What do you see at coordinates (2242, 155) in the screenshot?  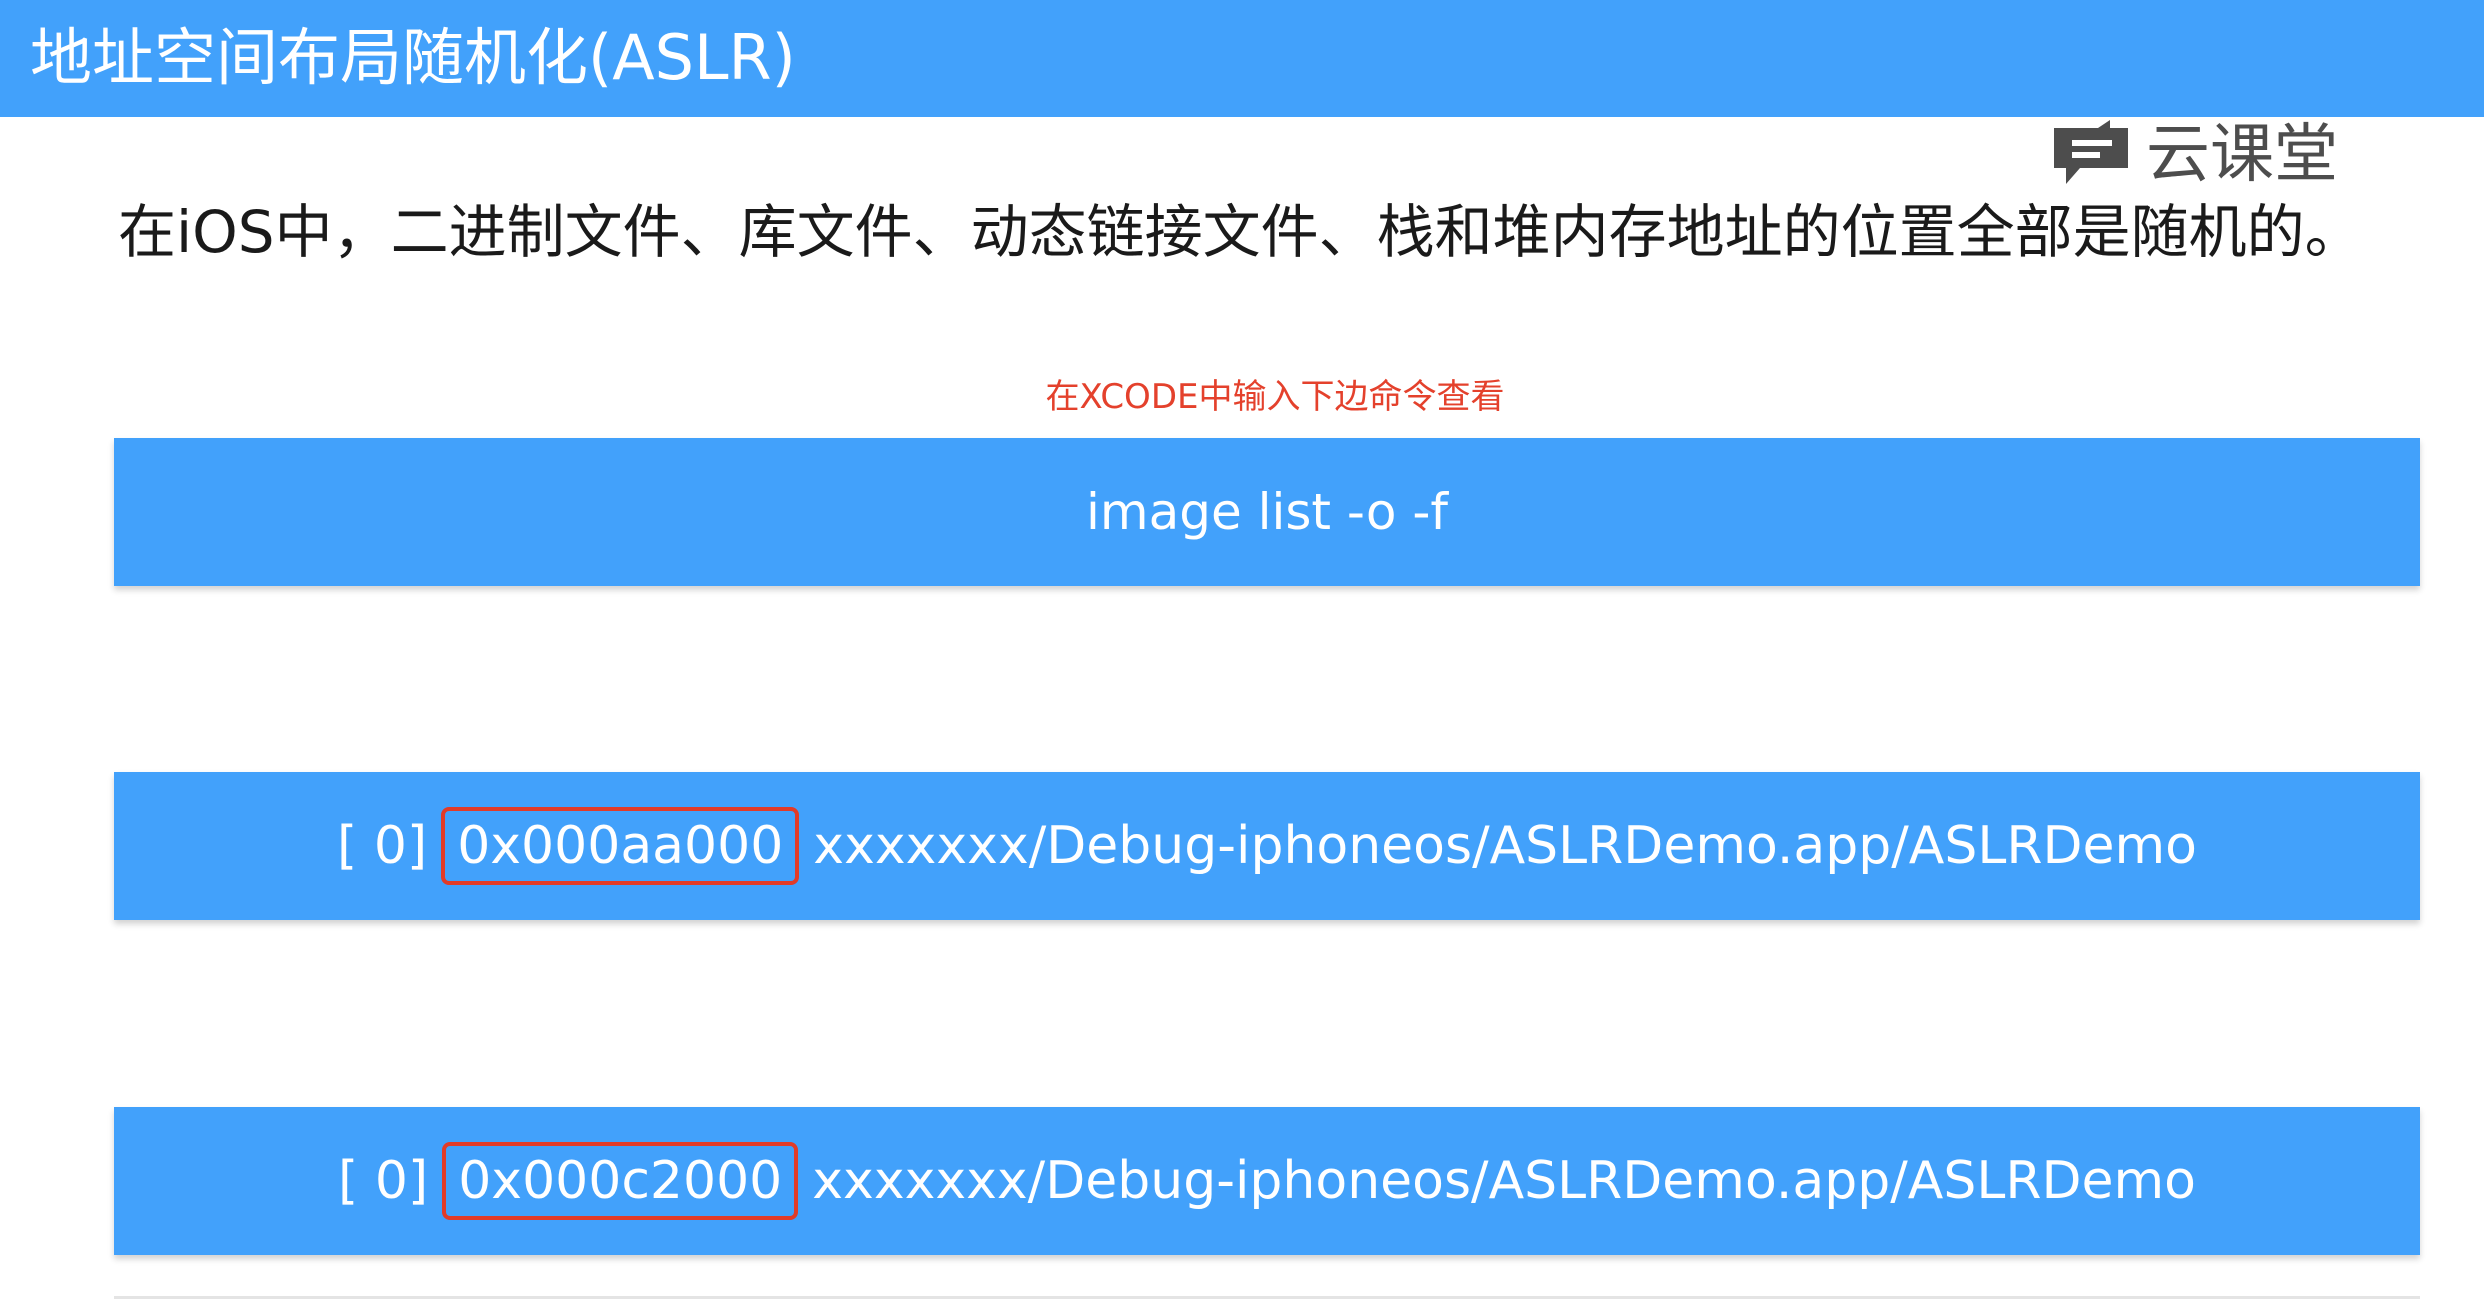 I see `watermark-text: 云课堂` at bounding box center [2242, 155].